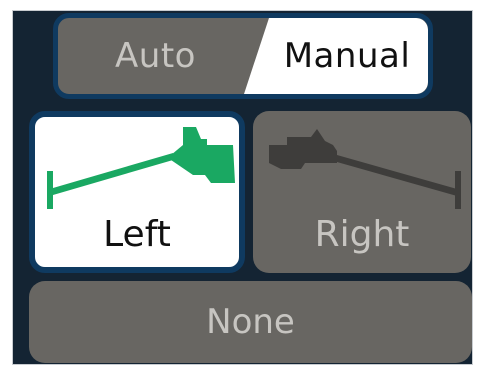 The image size is (485, 370). I want to click on mode-auto-option: Auto, so click(155, 56).